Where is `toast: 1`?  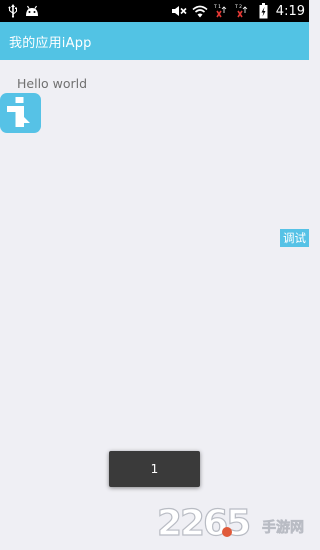
toast: 1 is located at coordinates (154, 469).